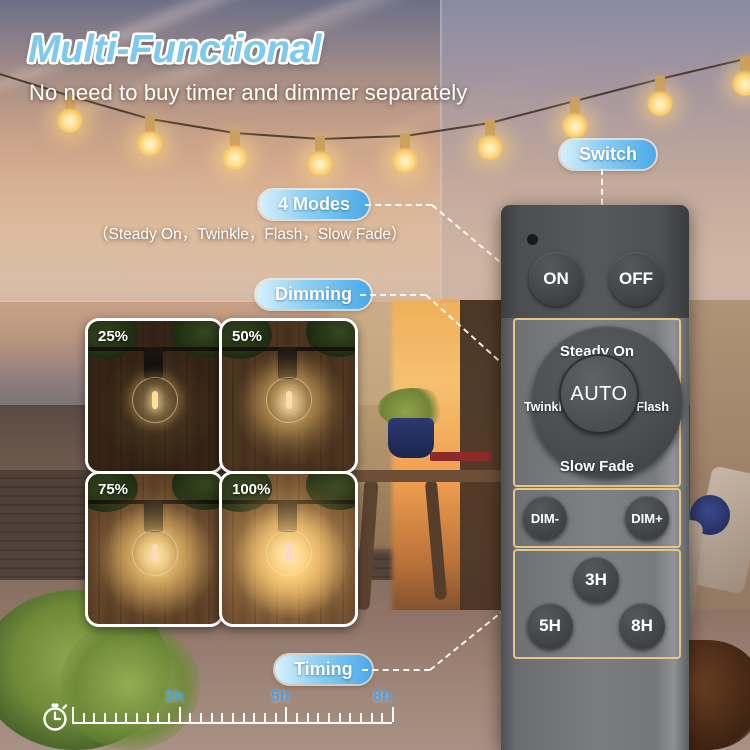  Describe the element at coordinates (647, 518) in the screenshot. I see `dim-plus-button: DIM+` at that location.